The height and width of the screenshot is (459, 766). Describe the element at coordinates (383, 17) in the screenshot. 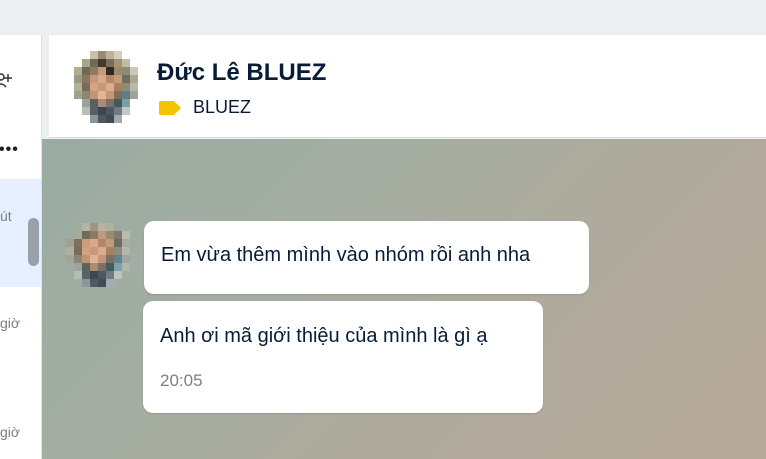

I see `window-top-bar` at that location.